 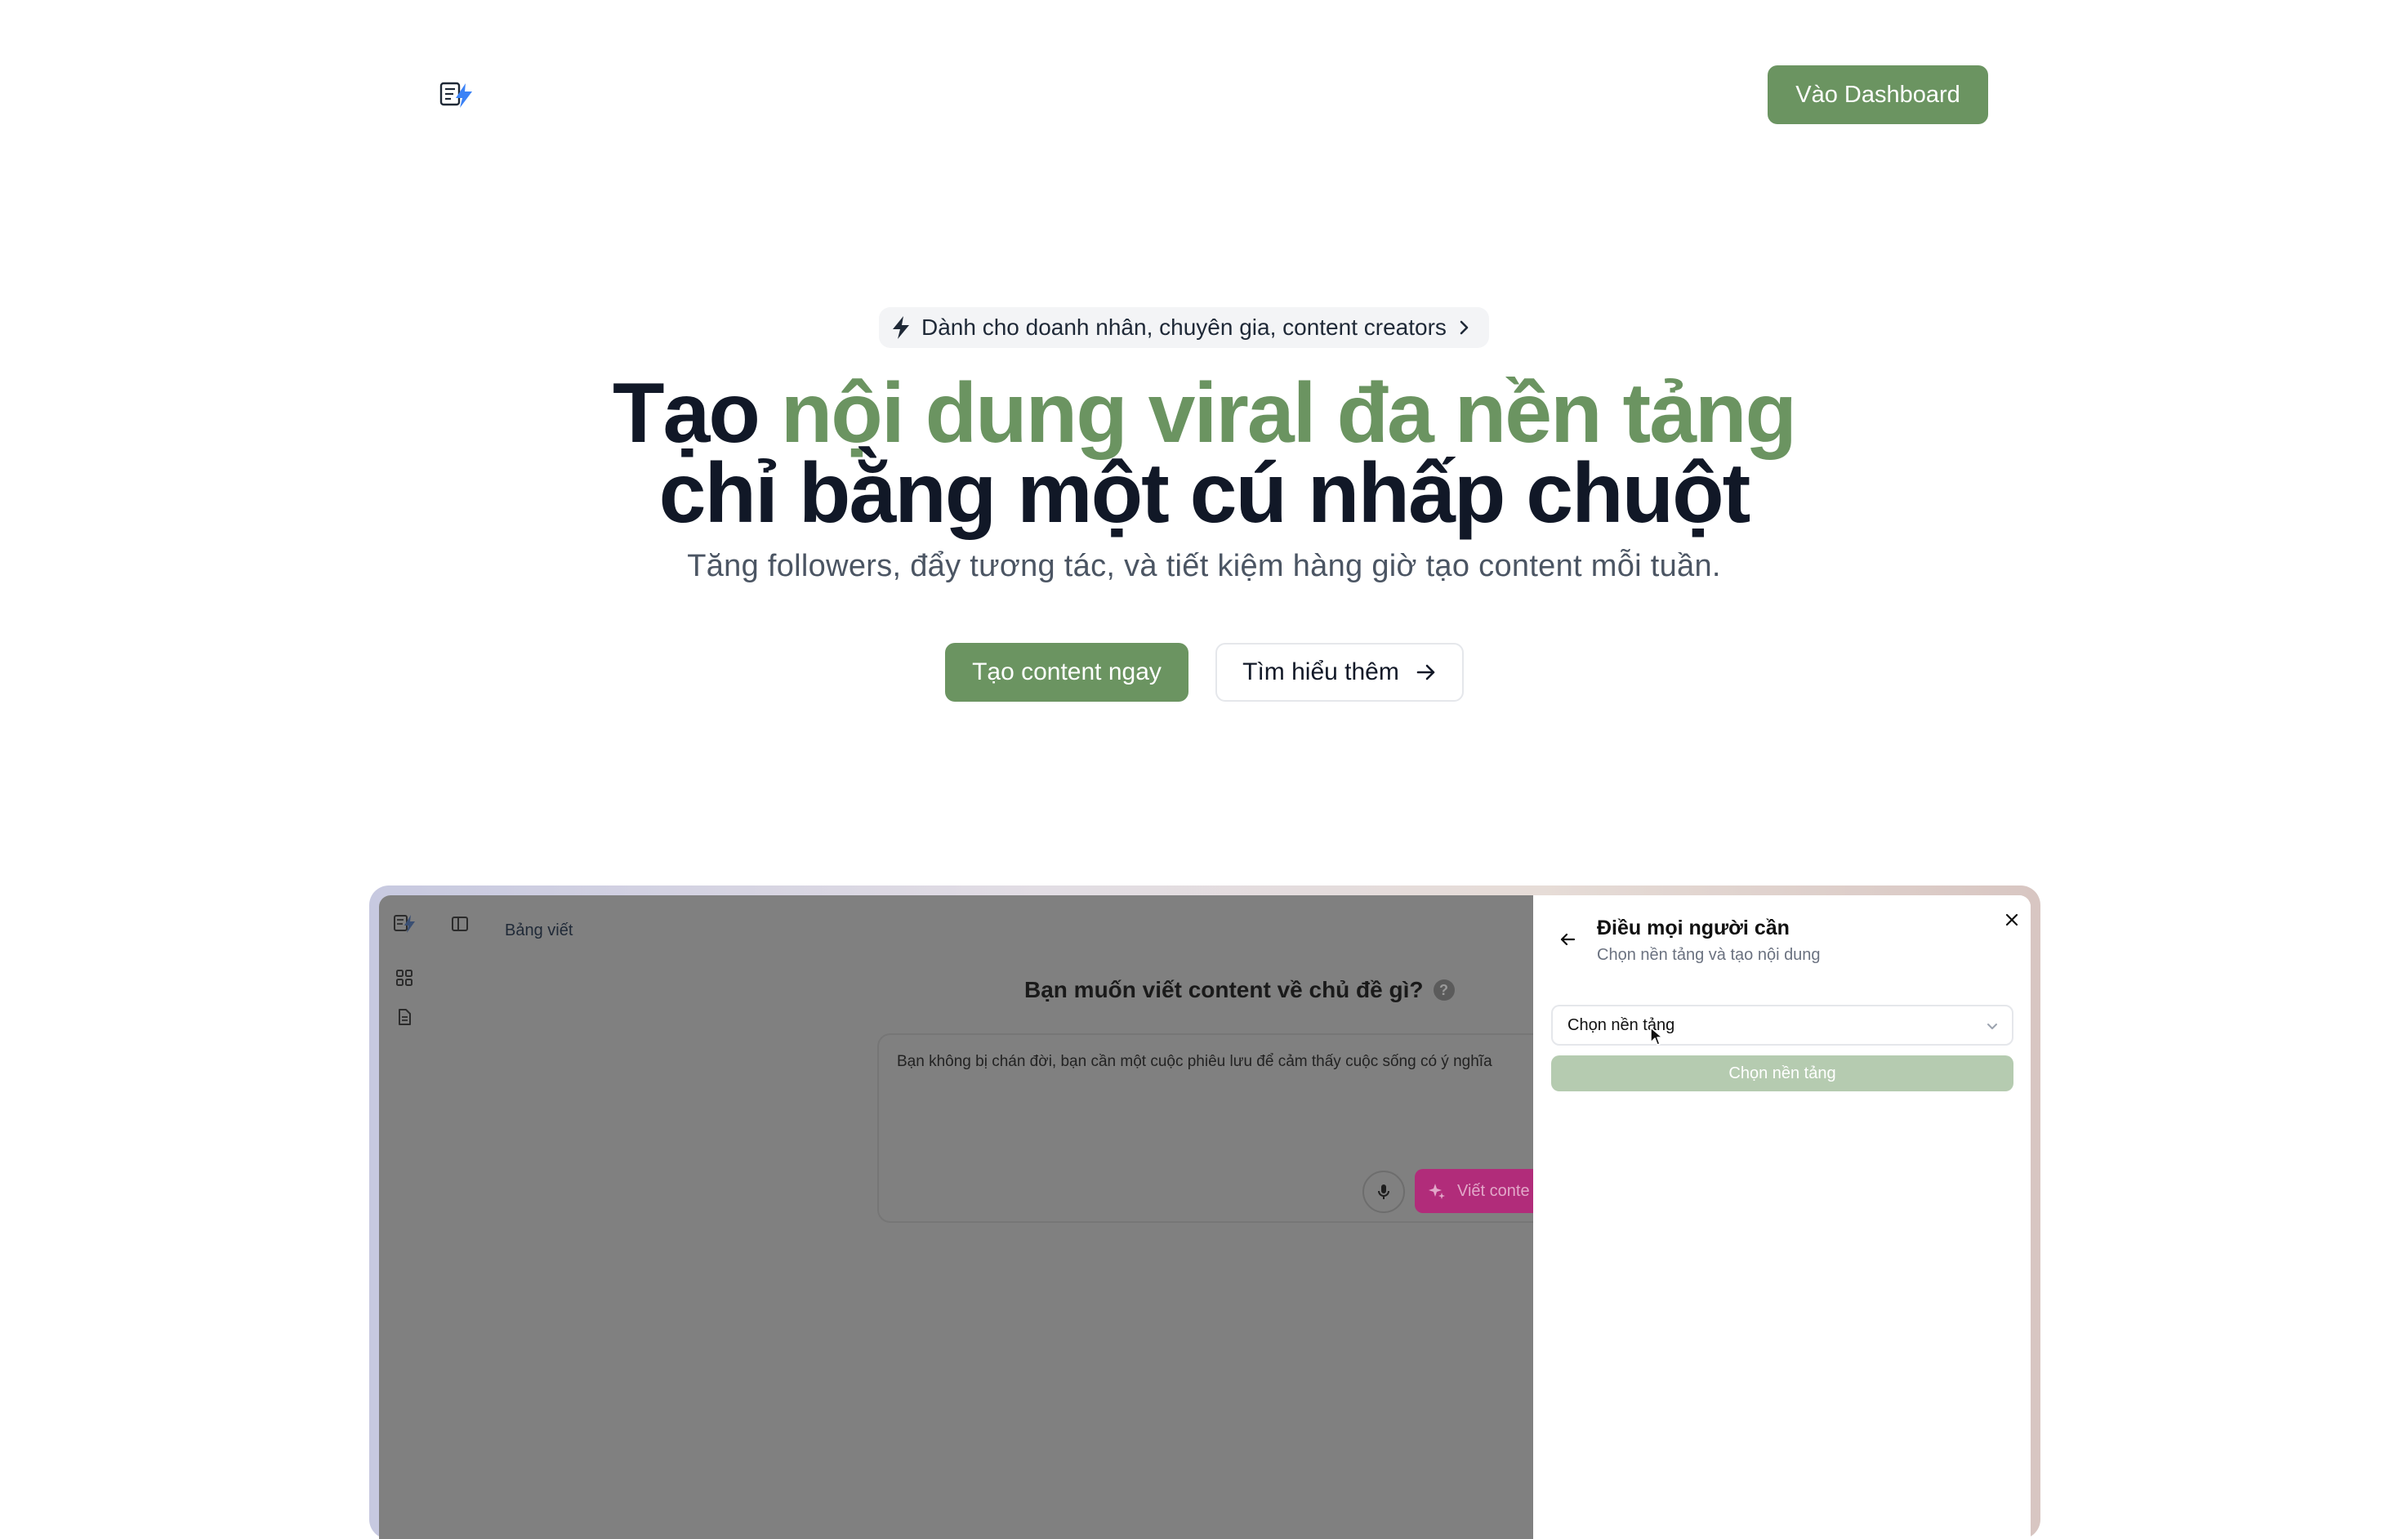 What do you see at coordinates (1782, 1025) in the screenshot?
I see `platform-select: Chọn nền tảng` at bounding box center [1782, 1025].